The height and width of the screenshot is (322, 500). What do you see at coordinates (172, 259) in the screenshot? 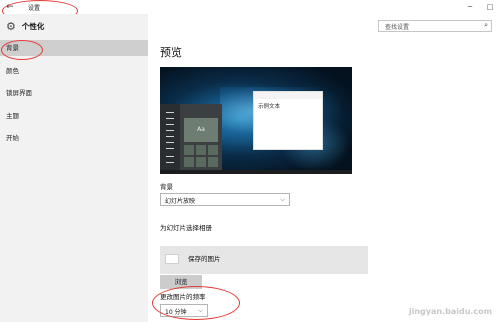
I see `folder-thumbnail` at bounding box center [172, 259].